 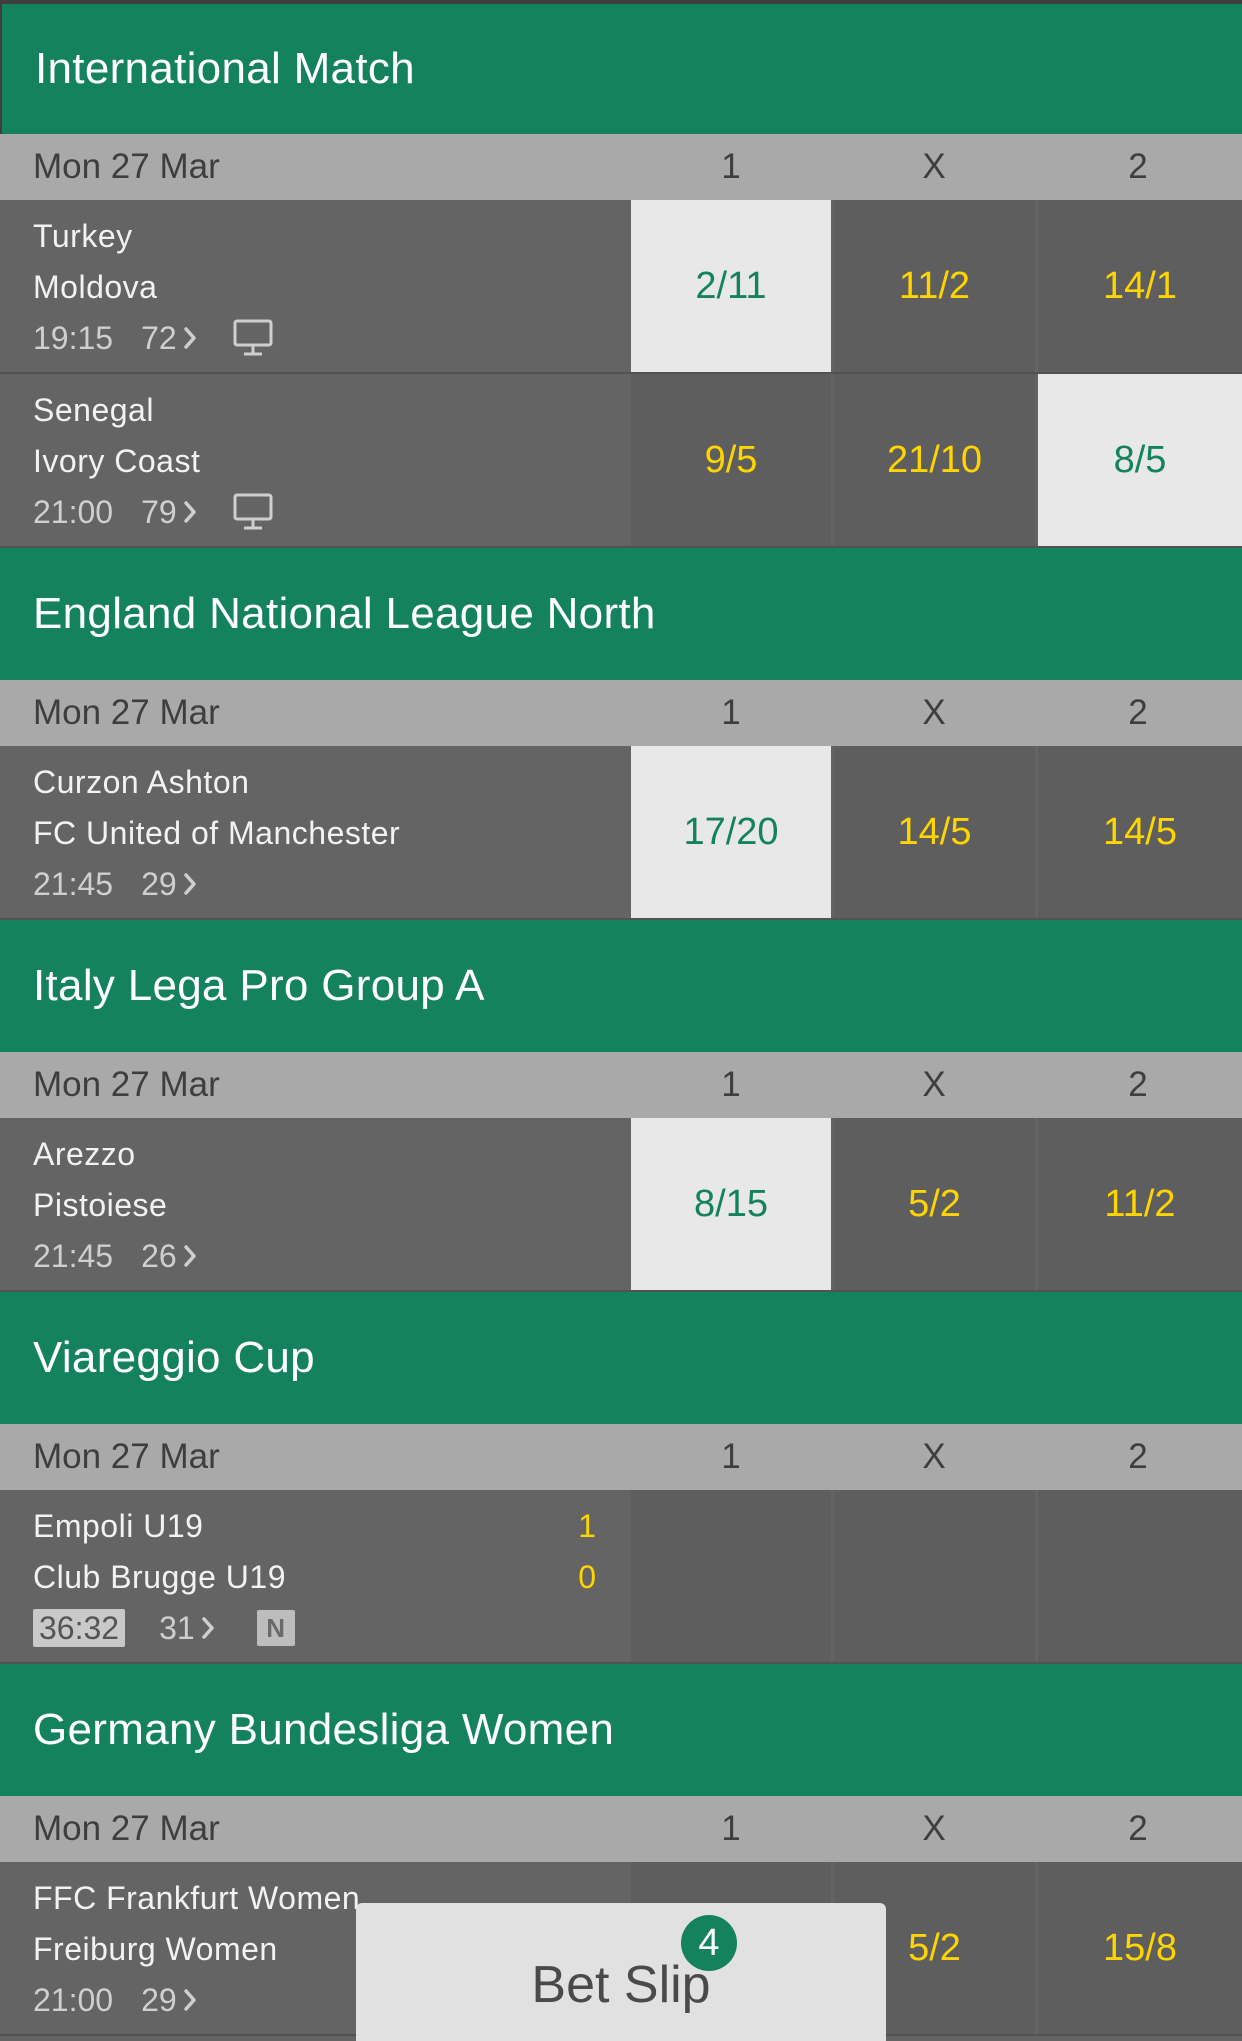 What do you see at coordinates (159, 1255) in the screenshot?
I see `markets-count: 26` at bounding box center [159, 1255].